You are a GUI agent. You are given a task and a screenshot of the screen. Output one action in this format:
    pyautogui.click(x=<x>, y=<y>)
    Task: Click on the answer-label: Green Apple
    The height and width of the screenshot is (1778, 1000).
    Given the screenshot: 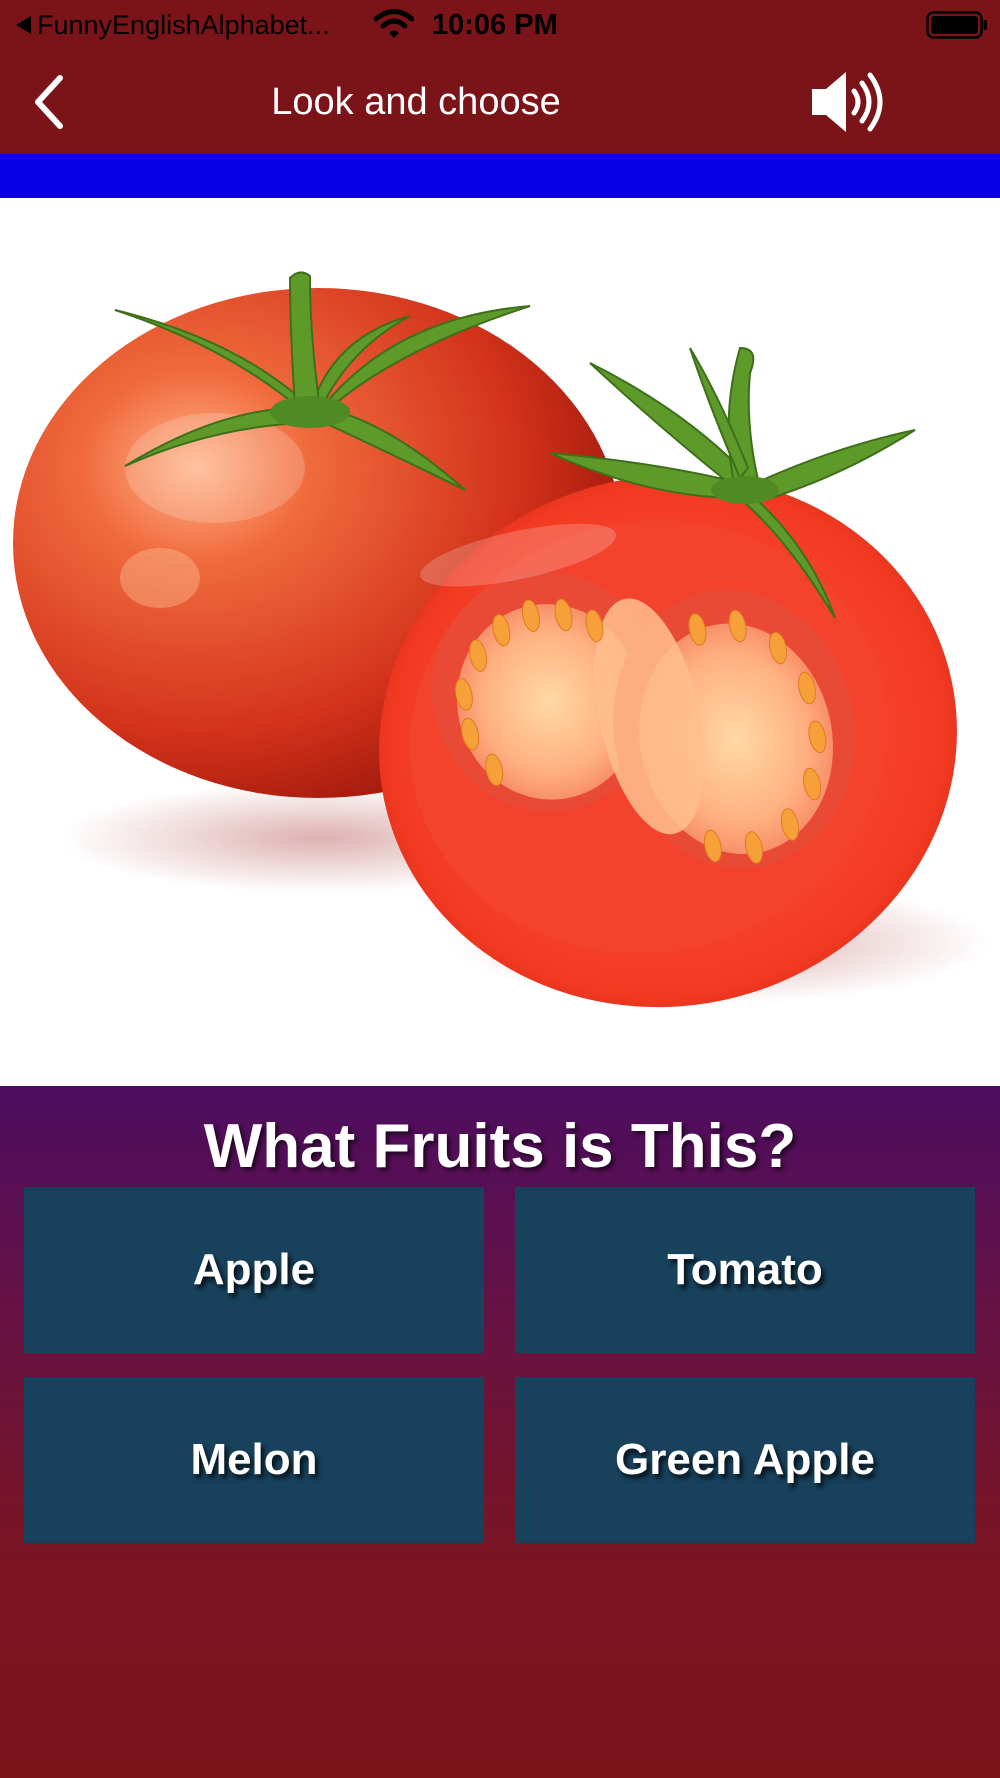 What is the action you would take?
    pyautogui.click(x=745, y=1459)
    